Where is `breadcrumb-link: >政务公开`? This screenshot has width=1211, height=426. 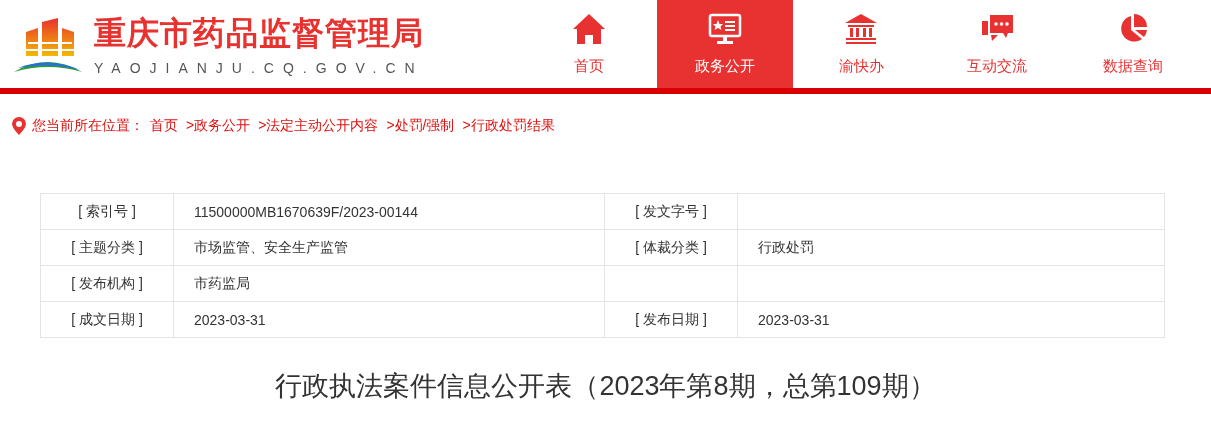
breadcrumb-link: >政务公开 is located at coordinates (218, 126).